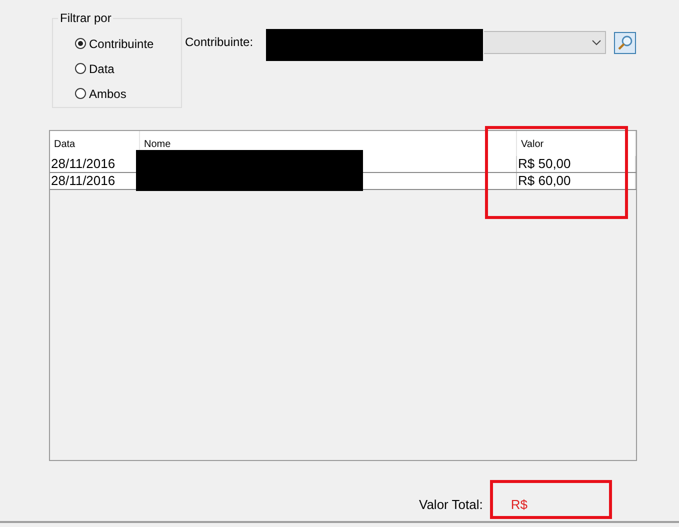 This screenshot has width=679, height=527. What do you see at coordinates (65, 144) in the screenshot?
I see `column-header: Data` at bounding box center [65, 144].